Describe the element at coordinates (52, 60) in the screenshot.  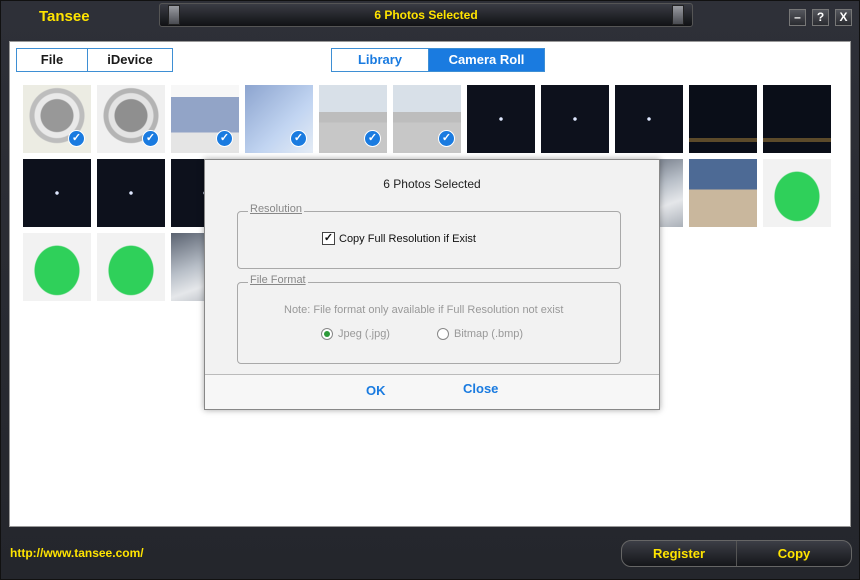
I see `tab-file: File` at that location.